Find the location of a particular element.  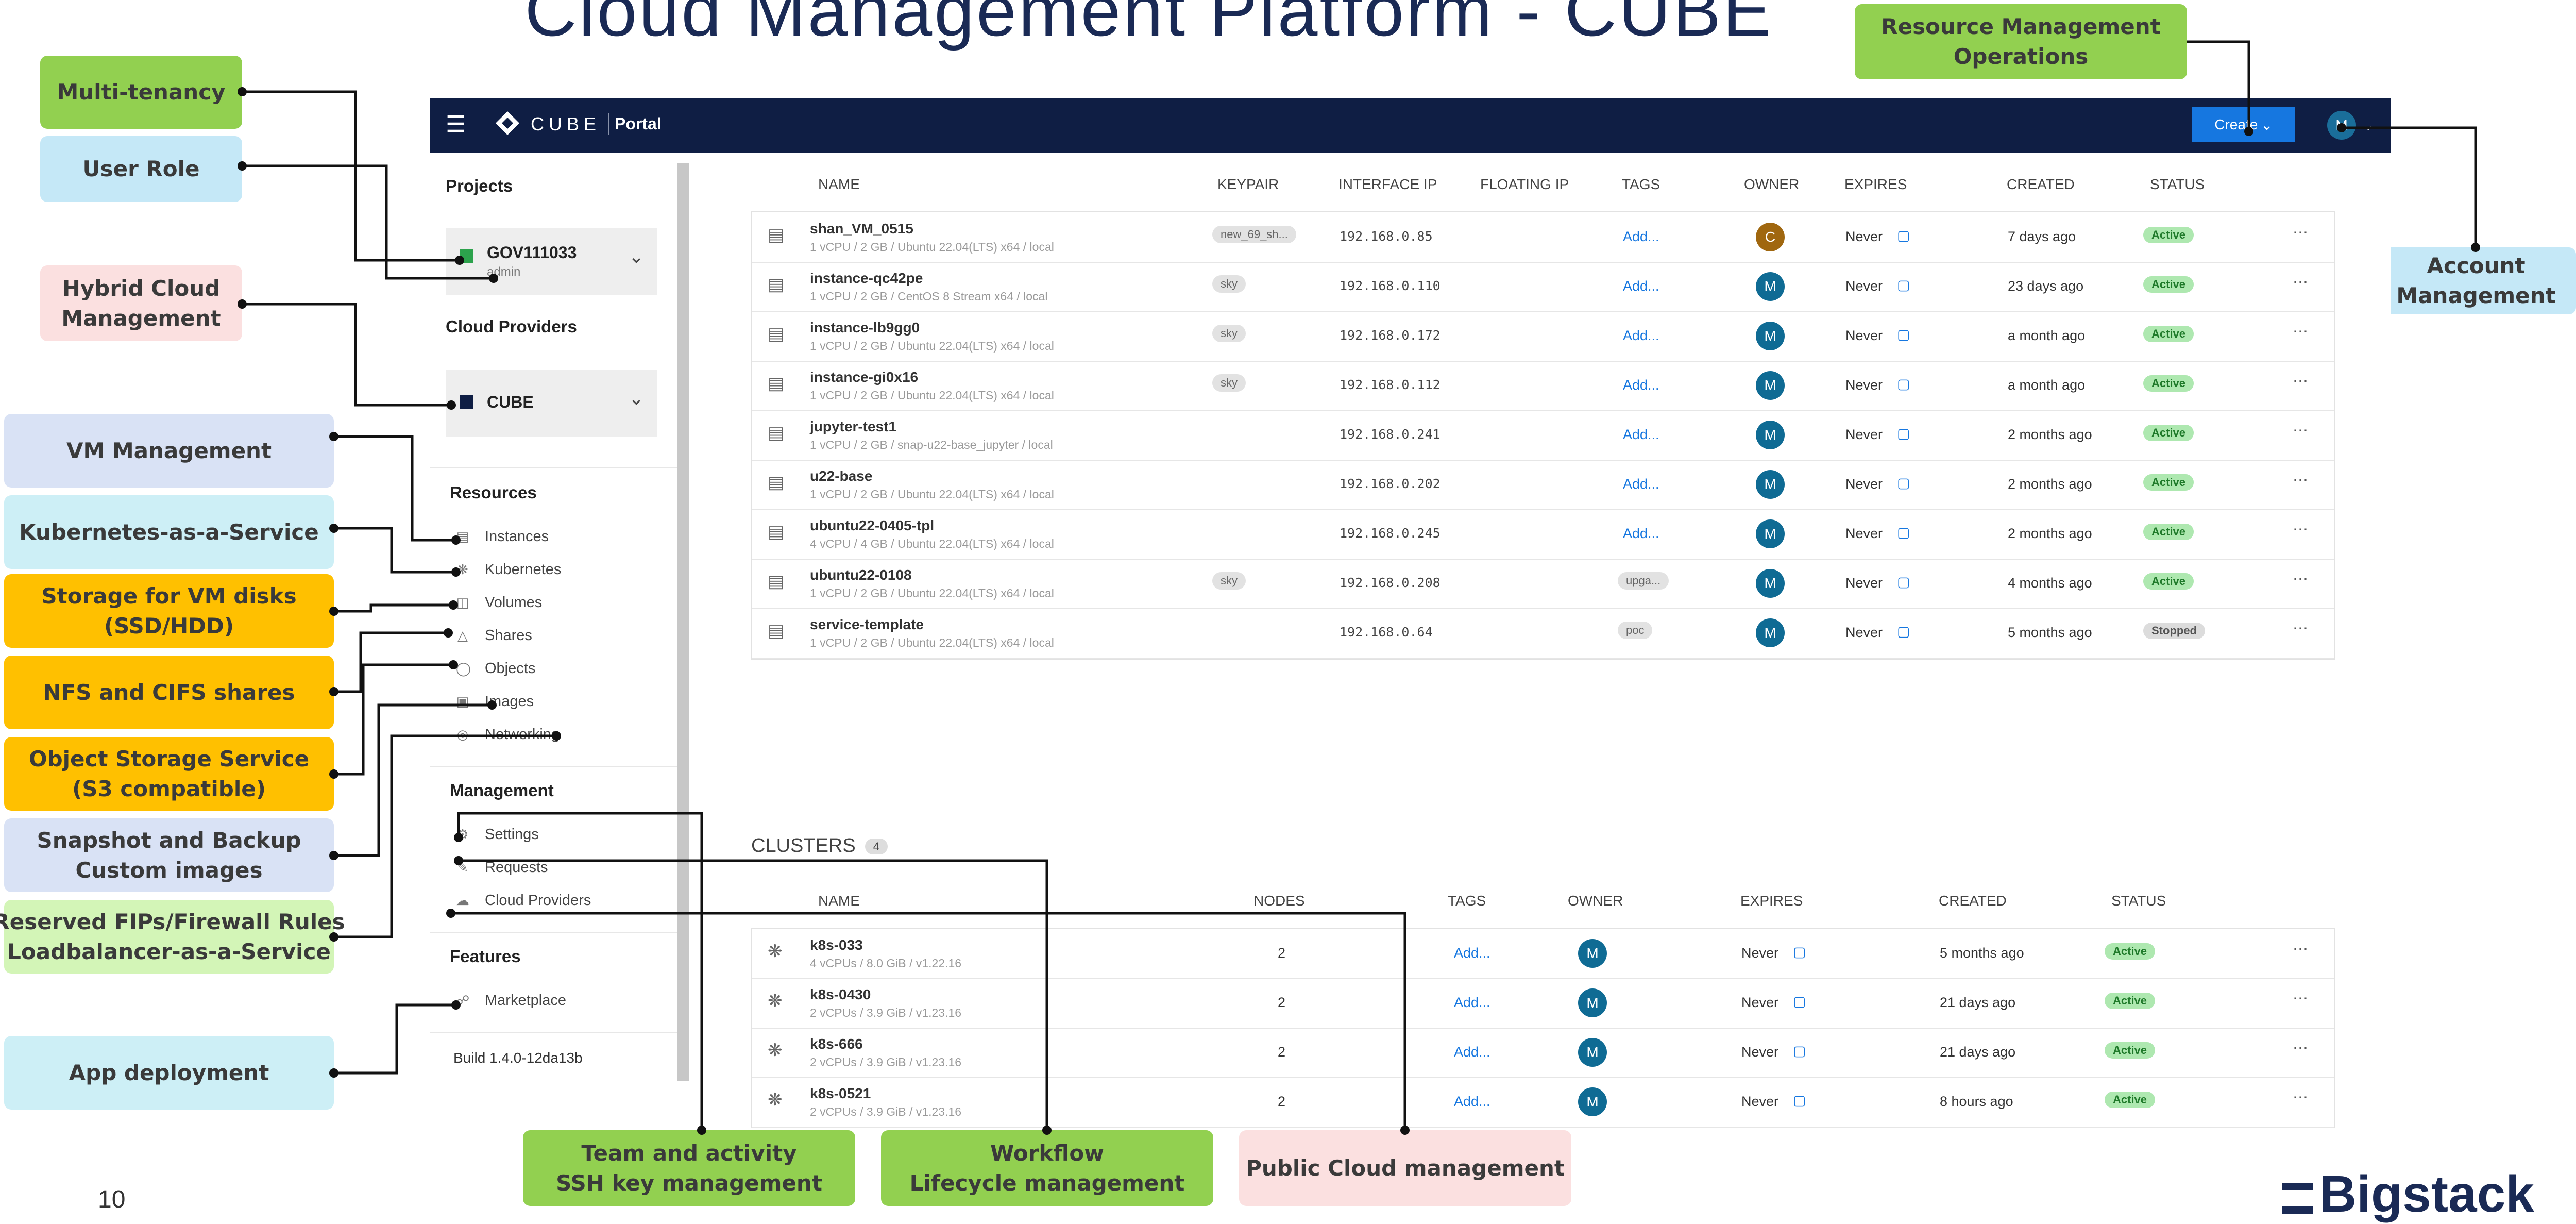

column-header: CREATED is located at coordinates (1973, 901).